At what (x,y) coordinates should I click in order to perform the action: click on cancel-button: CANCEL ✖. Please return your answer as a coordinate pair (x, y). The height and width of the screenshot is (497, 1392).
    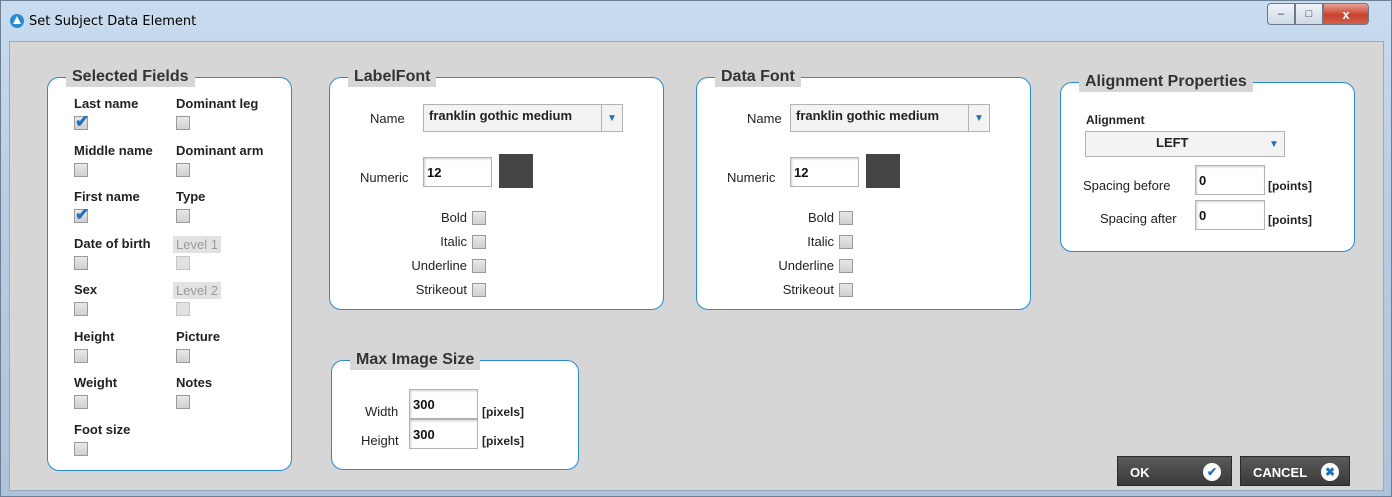
    Looking at the image, I should click on (1295, 471).